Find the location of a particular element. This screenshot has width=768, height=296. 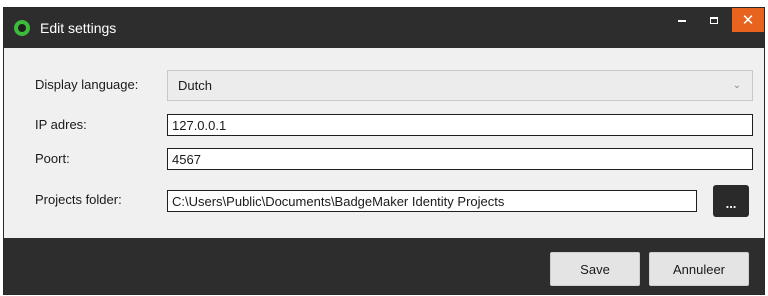

ip-address-label: IP adres: is located at coordinates (61, 124).